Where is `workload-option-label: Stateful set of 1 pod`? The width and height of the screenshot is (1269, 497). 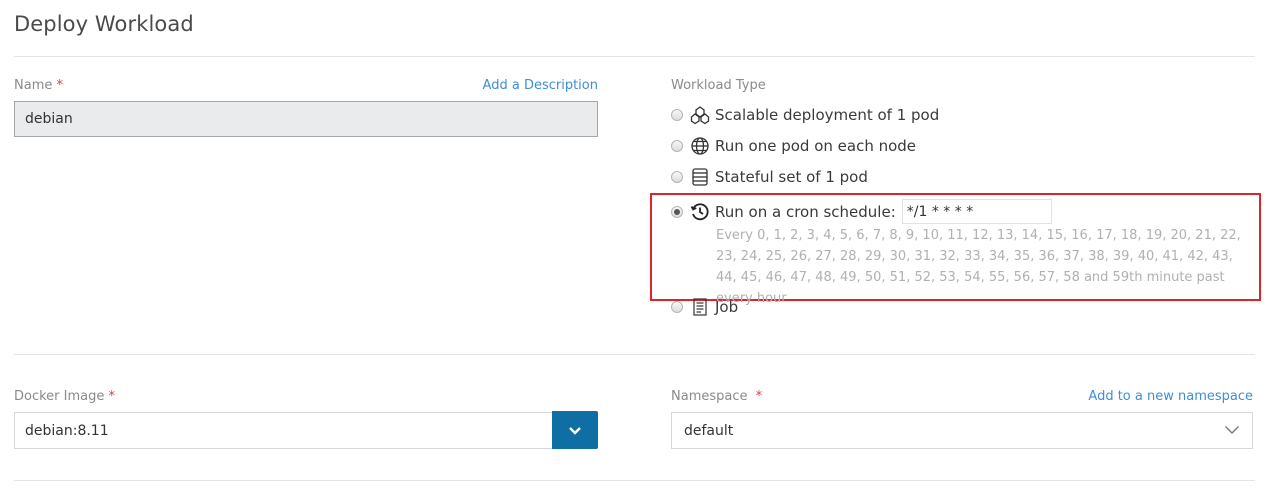 workload-option-label: Stateful set of 1 pod is located at coordinates (791, 177).